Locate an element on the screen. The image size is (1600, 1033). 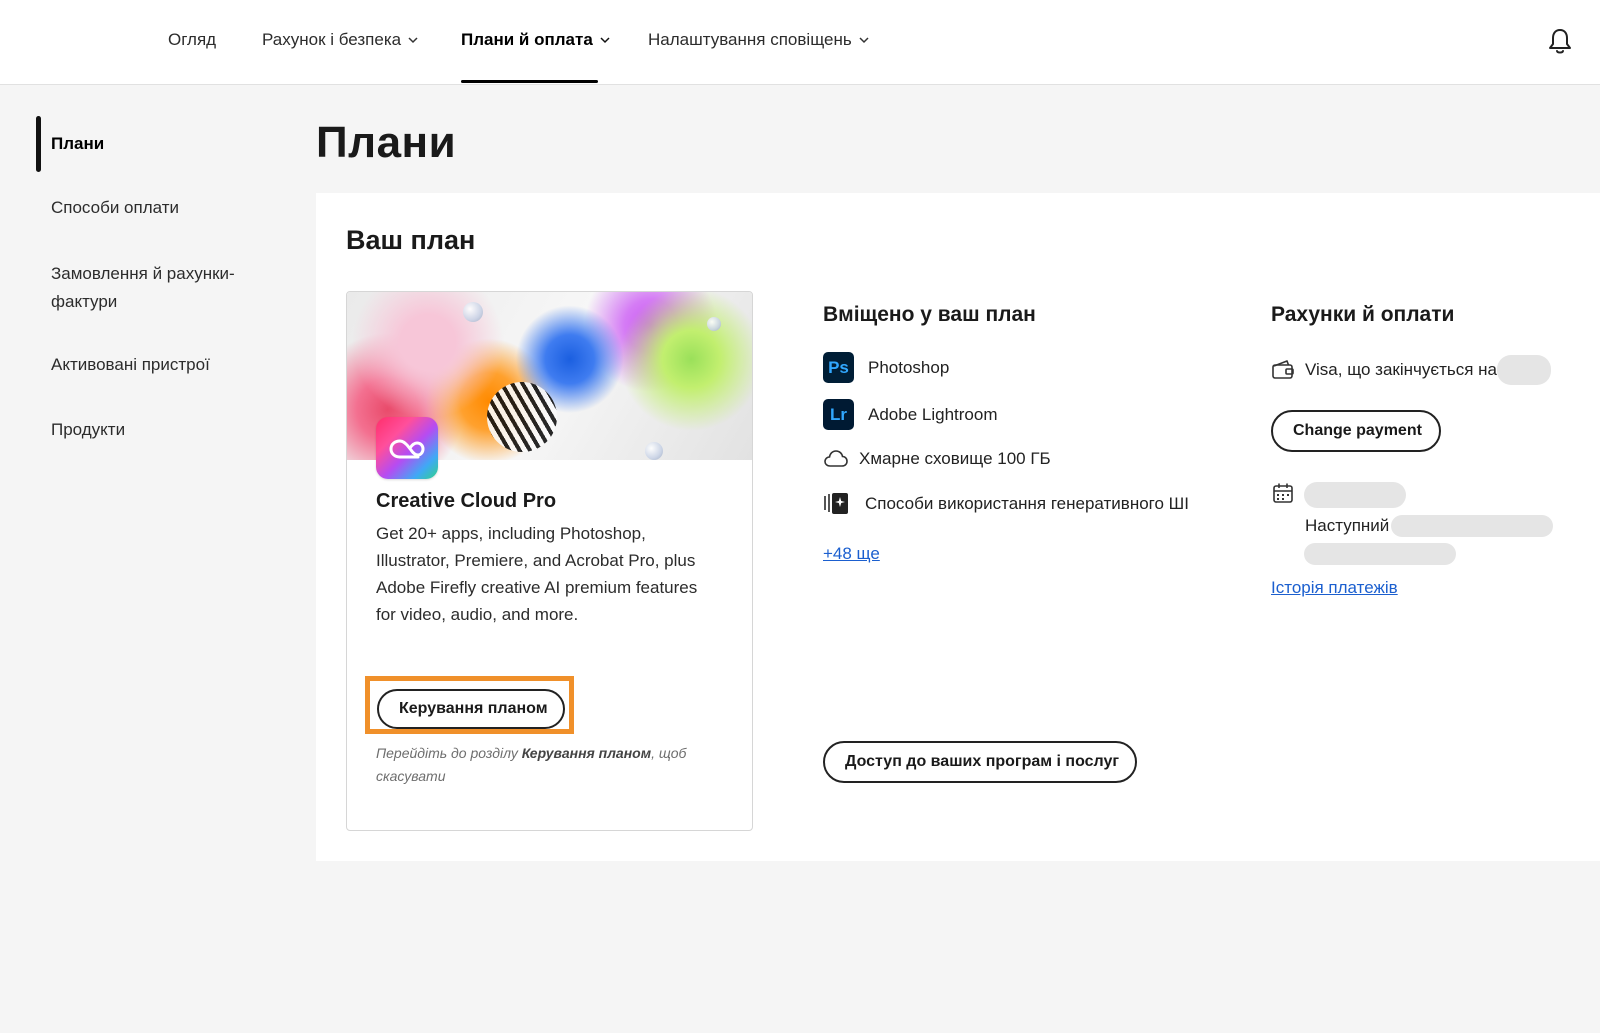
page-title: Плани is located at coordinates (386, 142).